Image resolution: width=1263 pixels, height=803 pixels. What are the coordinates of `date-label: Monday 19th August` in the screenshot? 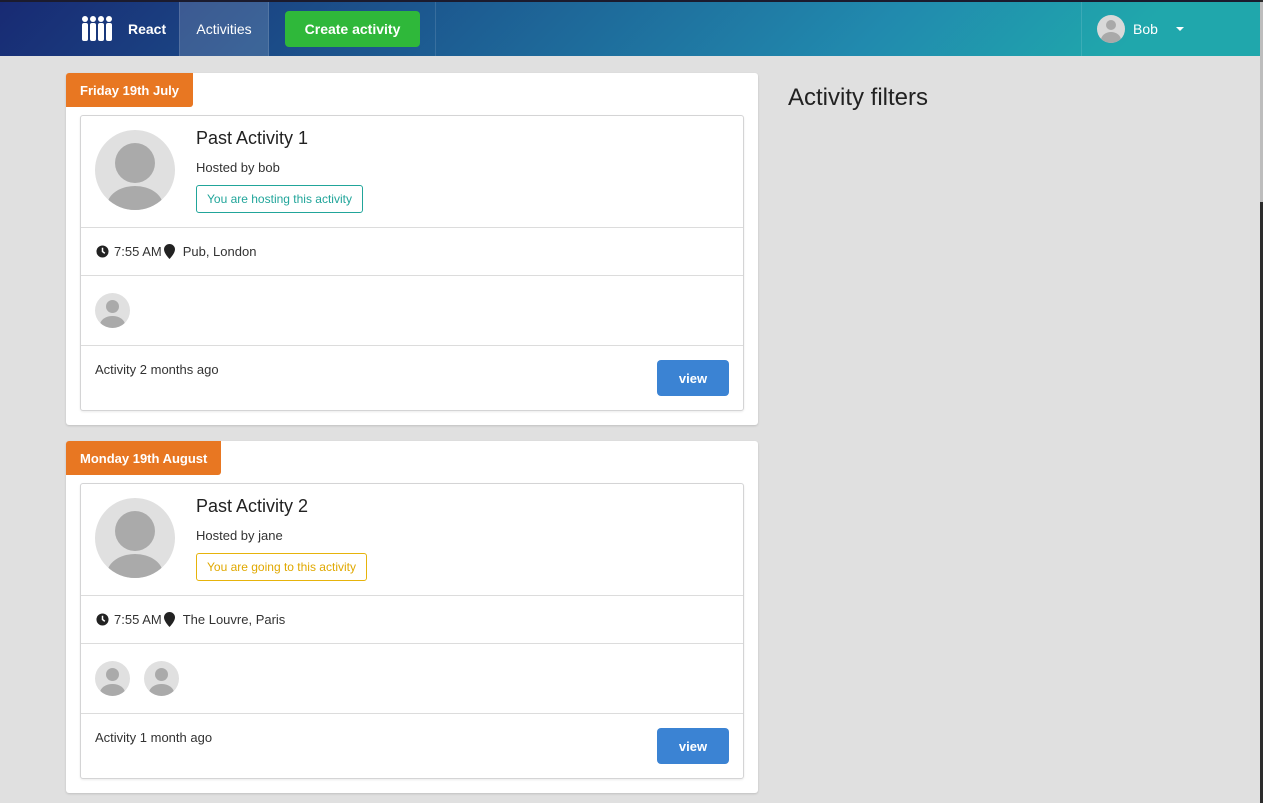 It's located at (144, 458).